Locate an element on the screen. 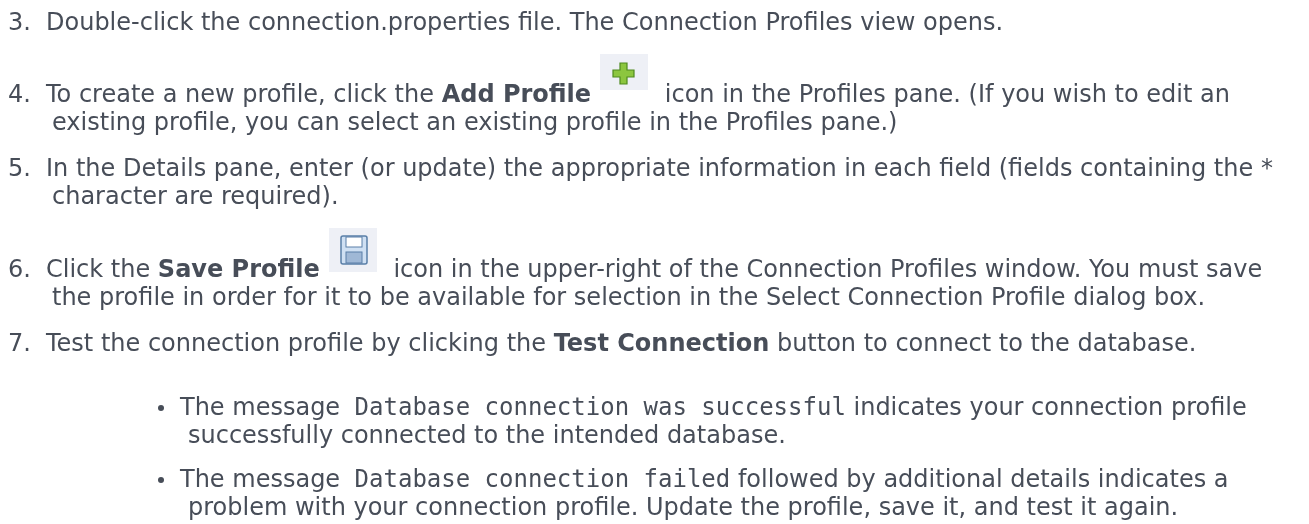  instruction-text: Test the connection profile by clicking the Test Connection button to connect to the database. is located at coordinates (622, 343).